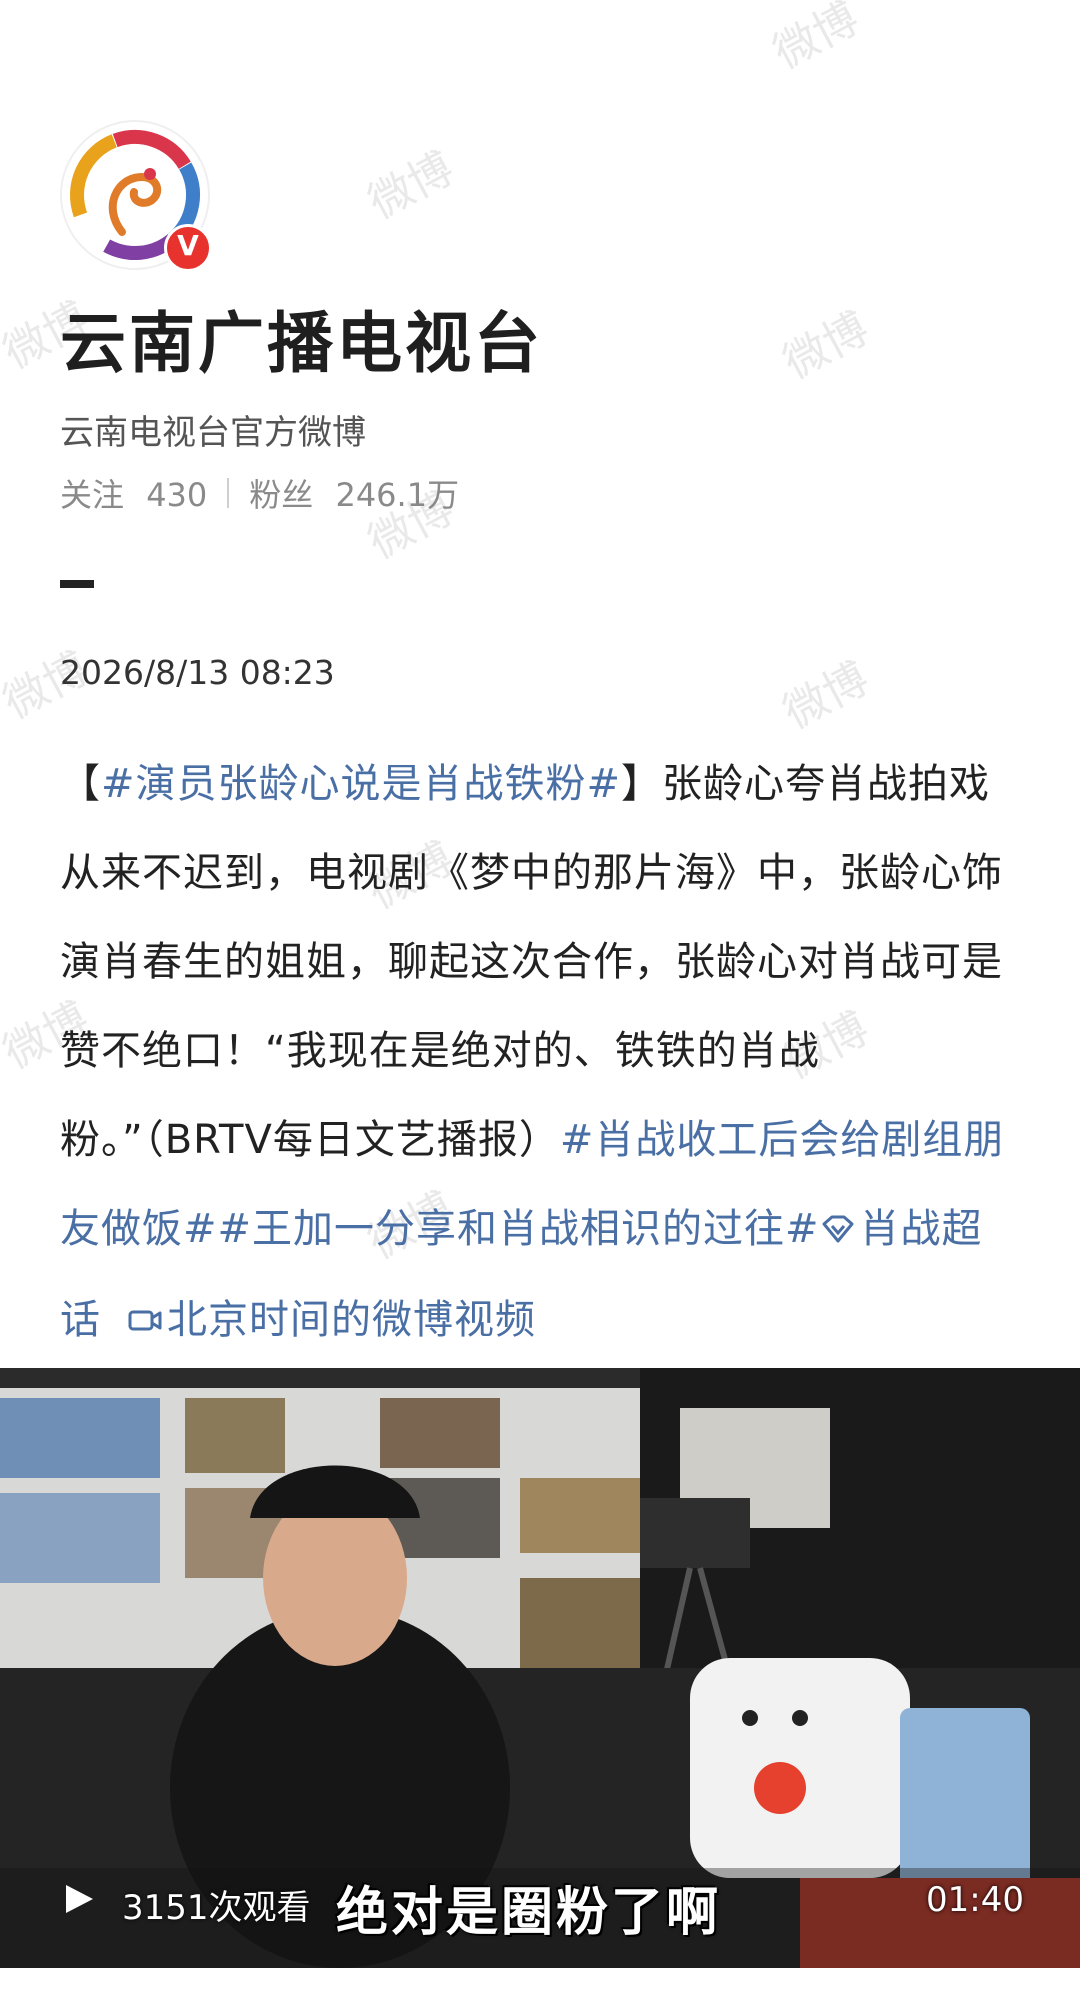 The image size is (1080, 1994). Describe the element at coordinates (838, 1231) in the screenshot. I see `diamond-icon` at that location.